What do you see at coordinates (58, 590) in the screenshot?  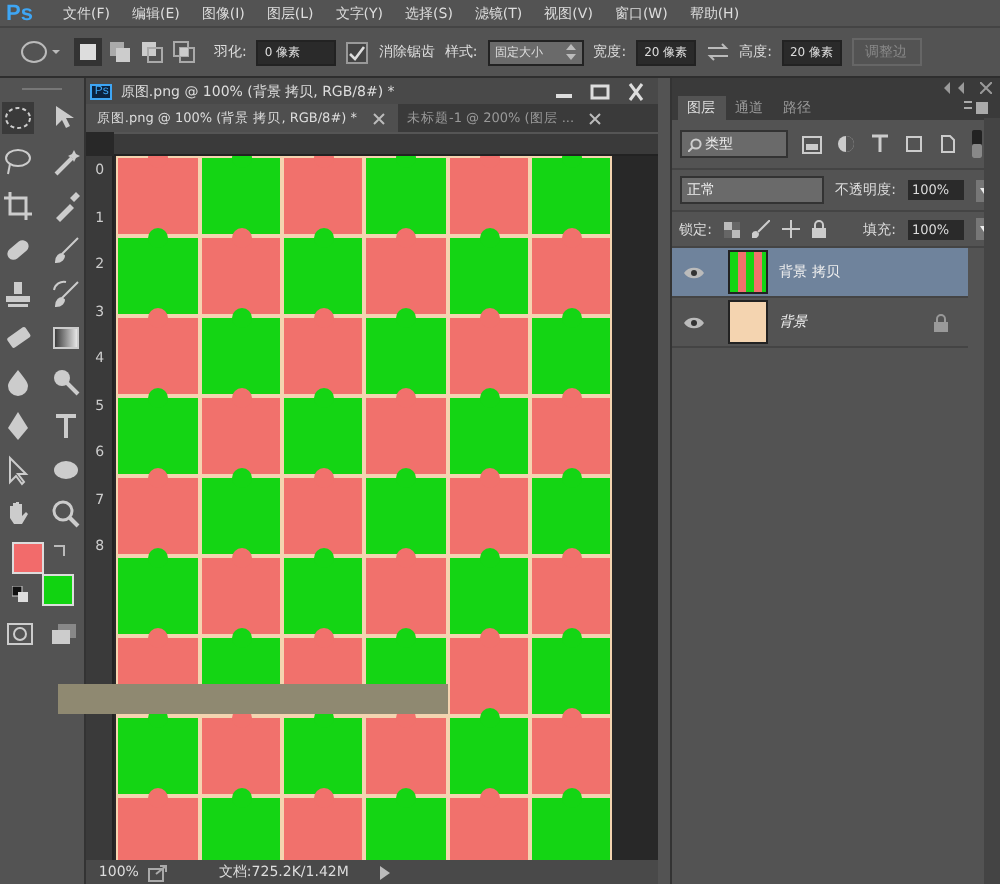 I see `background-color-swatch` at bounding box center [58, 590].